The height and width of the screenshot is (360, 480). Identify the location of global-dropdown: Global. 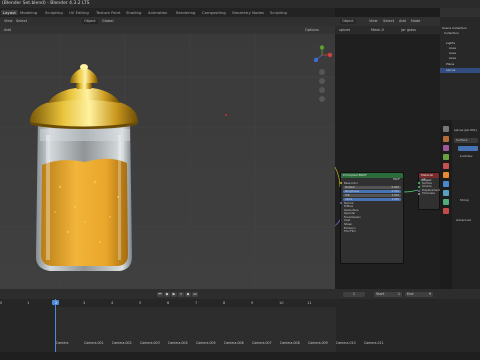
(107, 21).